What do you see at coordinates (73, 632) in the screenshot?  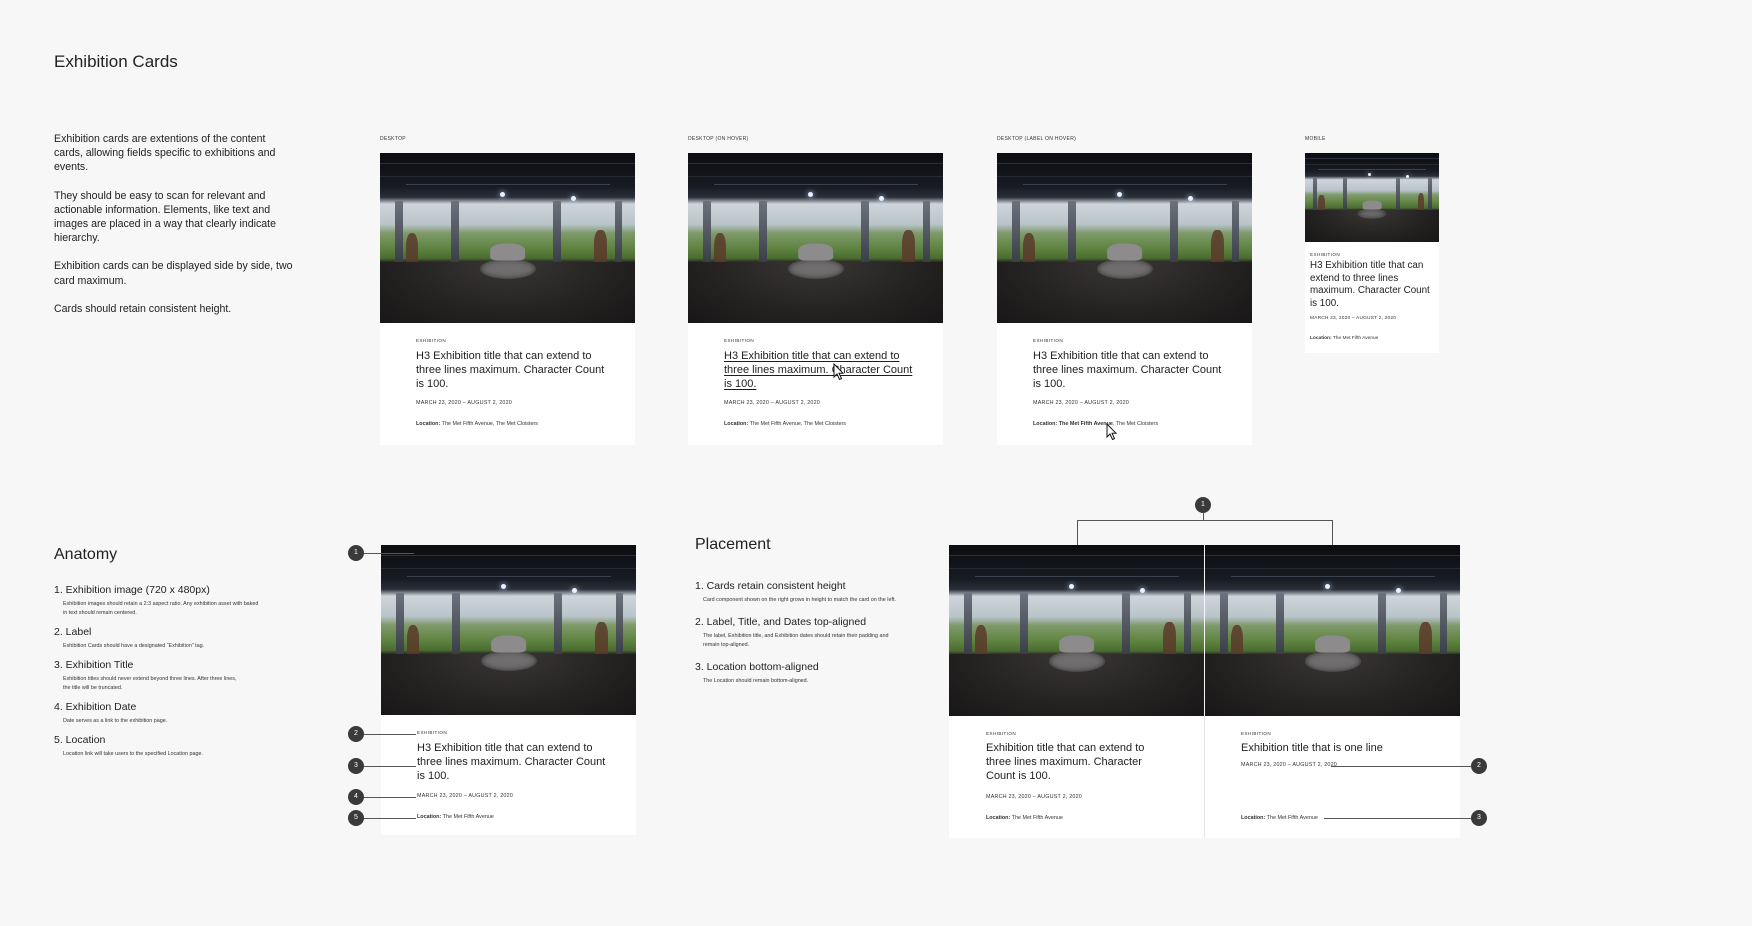 I see `anatomy-item-heading: 2. Label` at bounding box center [73, 632].